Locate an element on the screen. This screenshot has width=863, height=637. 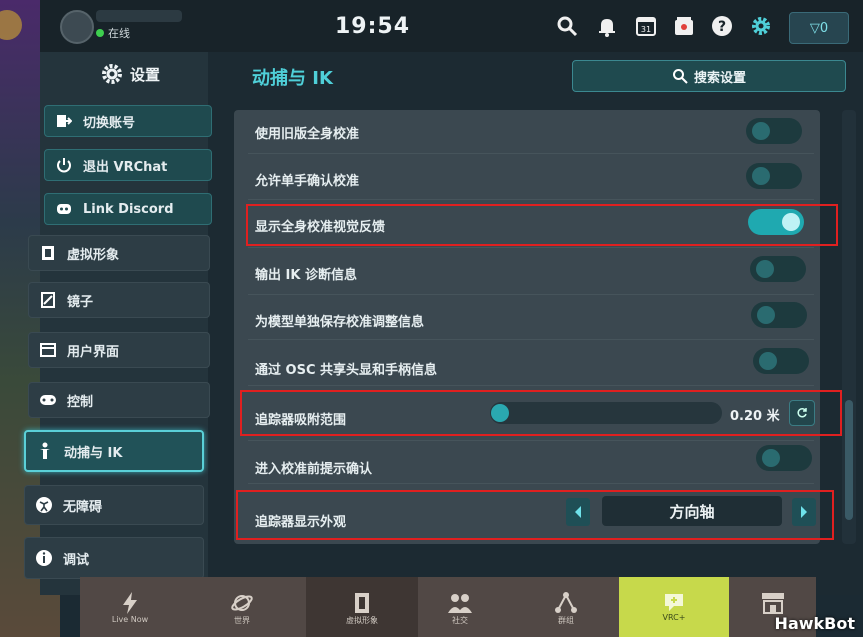
vrc-credits-button: ▽ 0 is located at coordinates (819, 28).